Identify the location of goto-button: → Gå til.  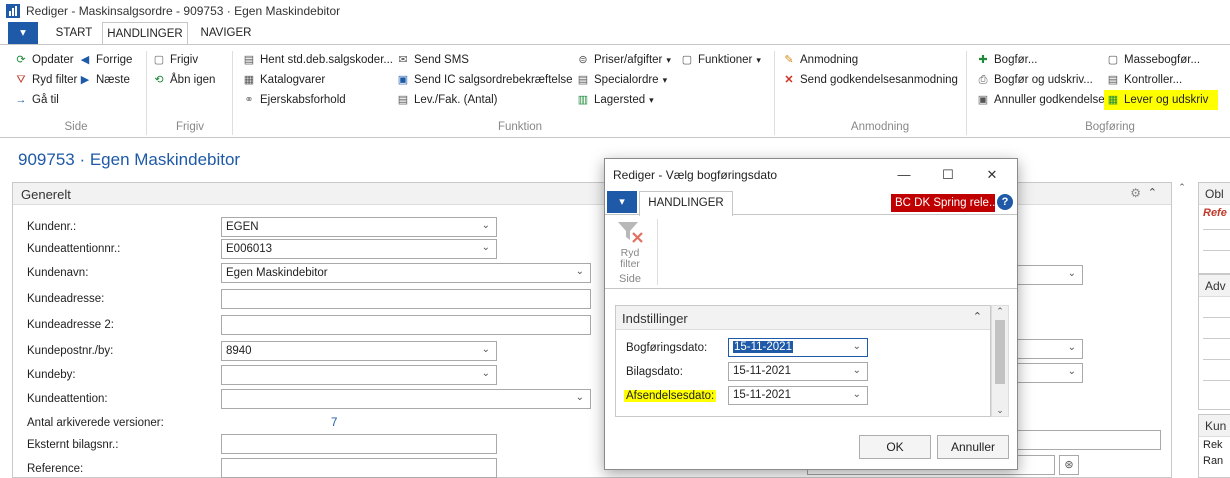
(36, 100).